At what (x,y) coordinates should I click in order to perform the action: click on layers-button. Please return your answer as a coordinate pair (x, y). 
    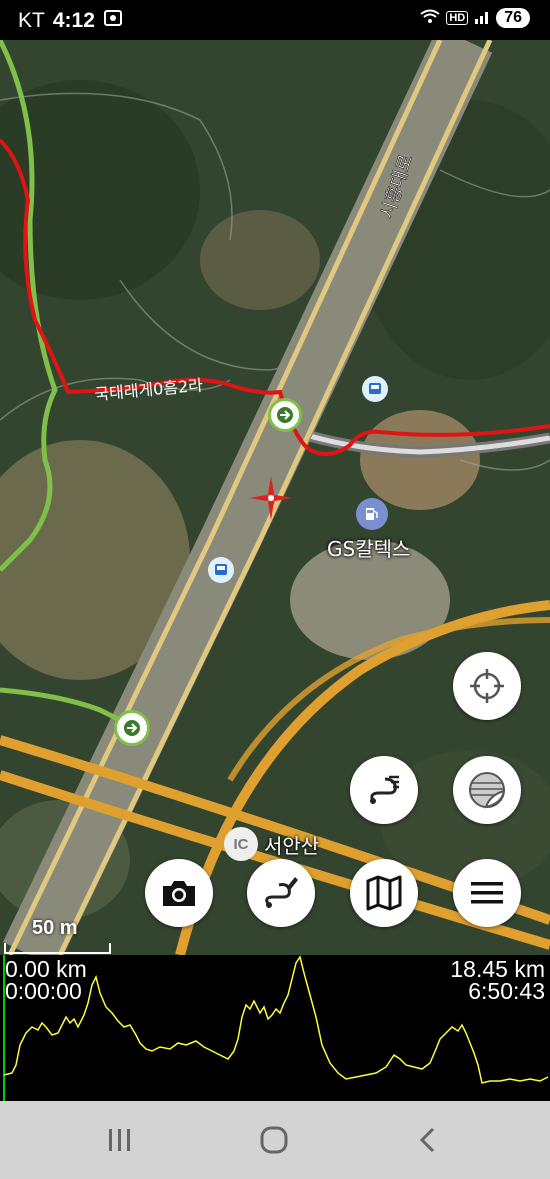
    Looking at the image, I should click on (487, 790).